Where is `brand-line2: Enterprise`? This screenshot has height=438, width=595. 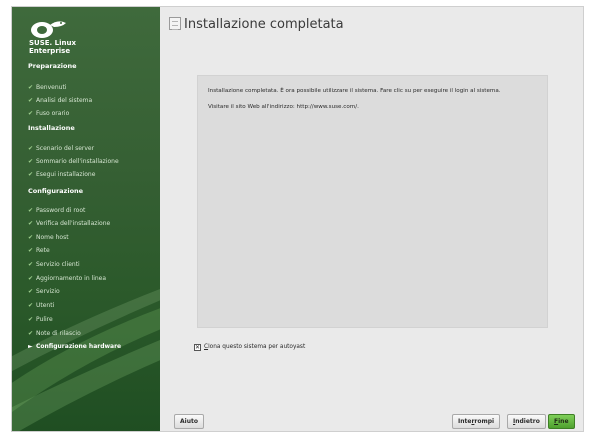 brand-line2: Enterprise is located at coordinates (50, 50).